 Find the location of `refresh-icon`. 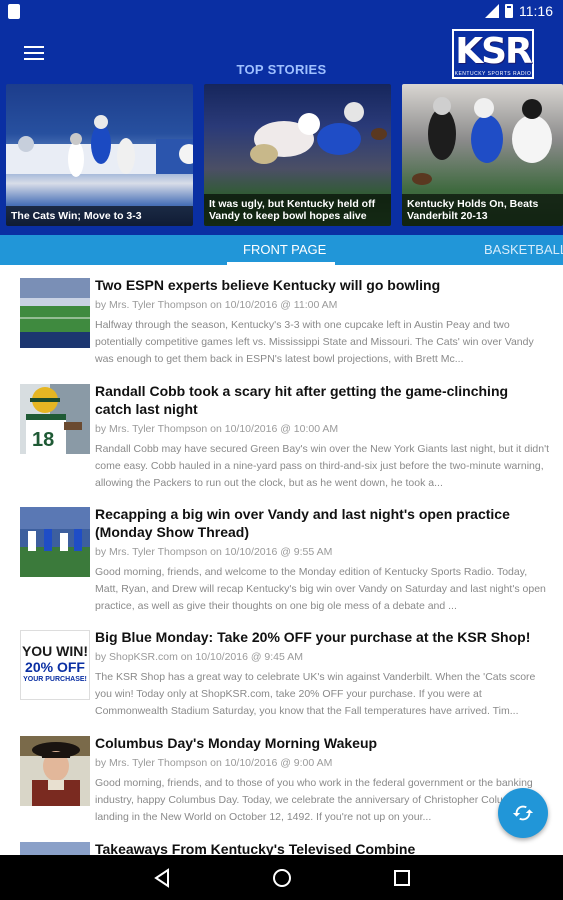

refresh-icon is located at coordinates (523, 813).